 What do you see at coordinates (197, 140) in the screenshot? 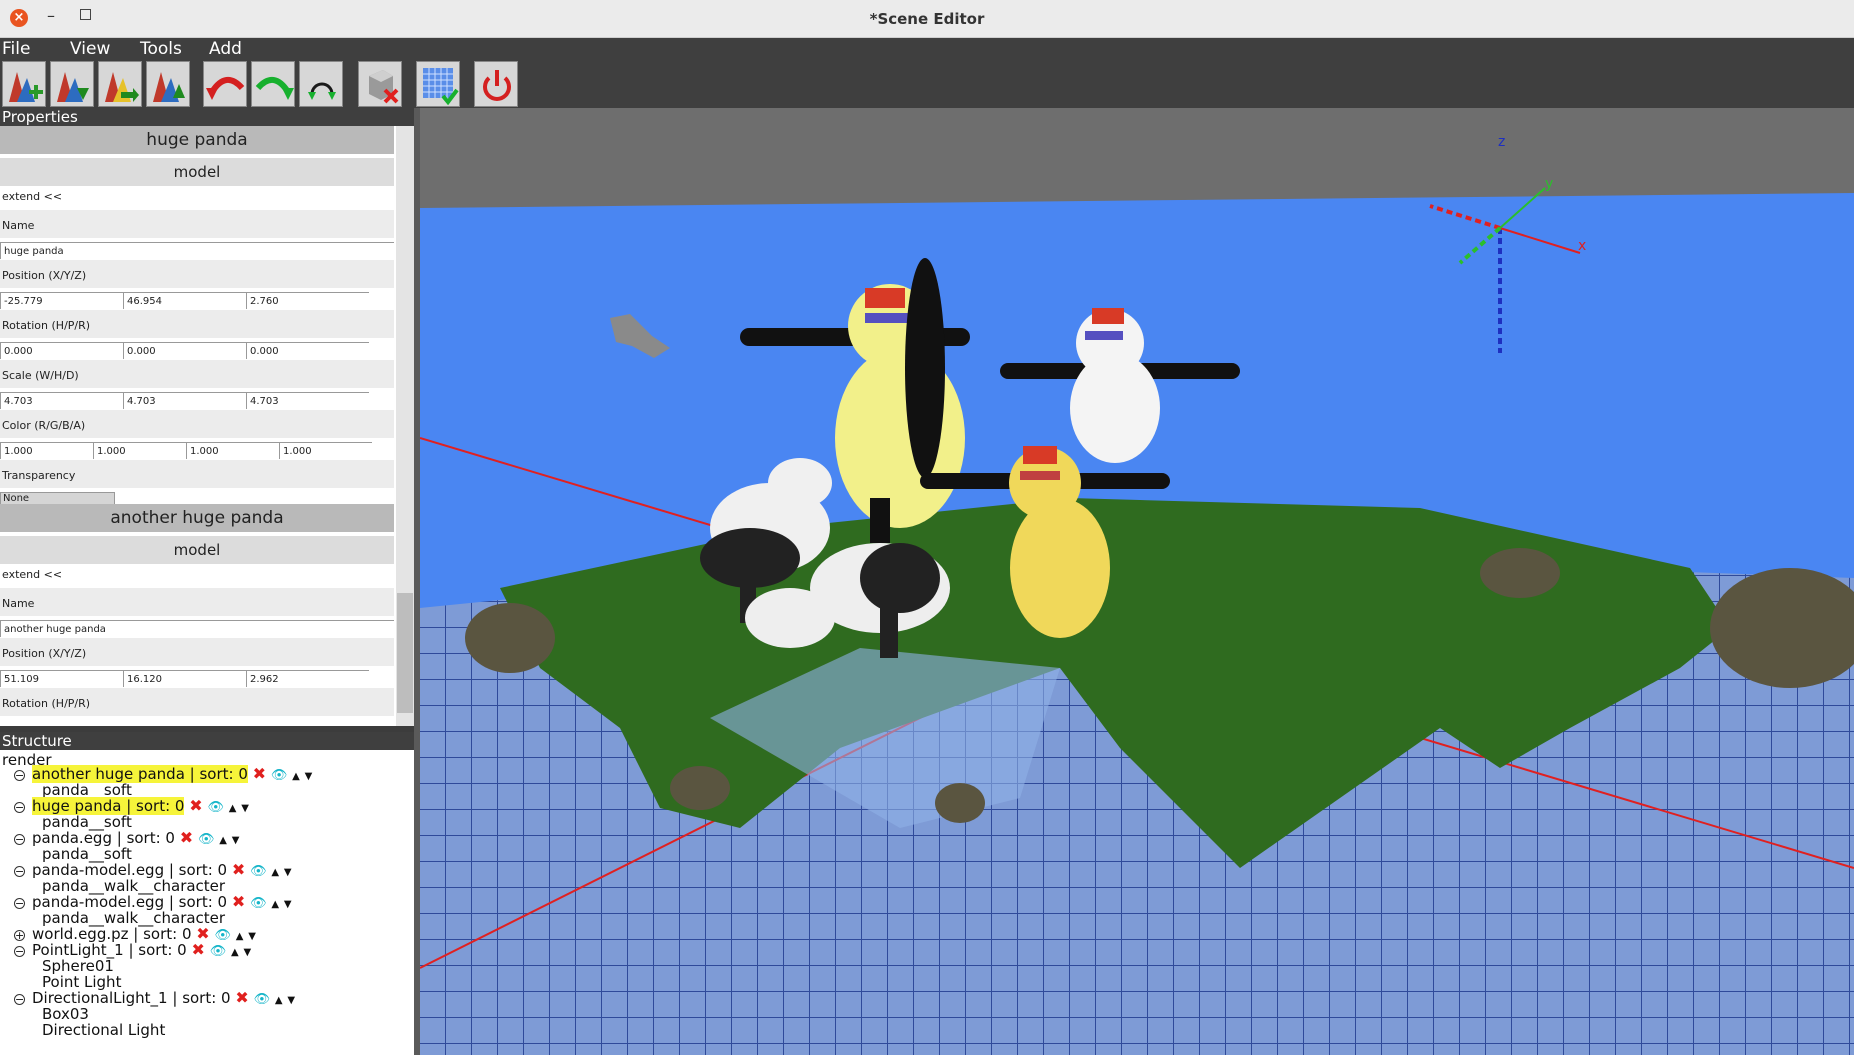
I see `object-title: huge panda` at bounding box center [197, 140].